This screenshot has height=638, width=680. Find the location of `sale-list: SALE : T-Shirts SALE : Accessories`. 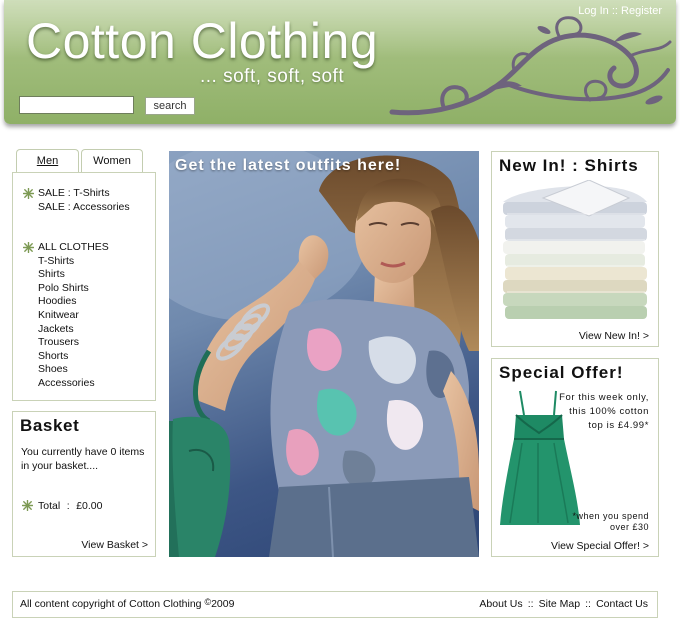

sale-list: SALE : T-Shirts SALE : Accessories is located at coordinates (76, 201).